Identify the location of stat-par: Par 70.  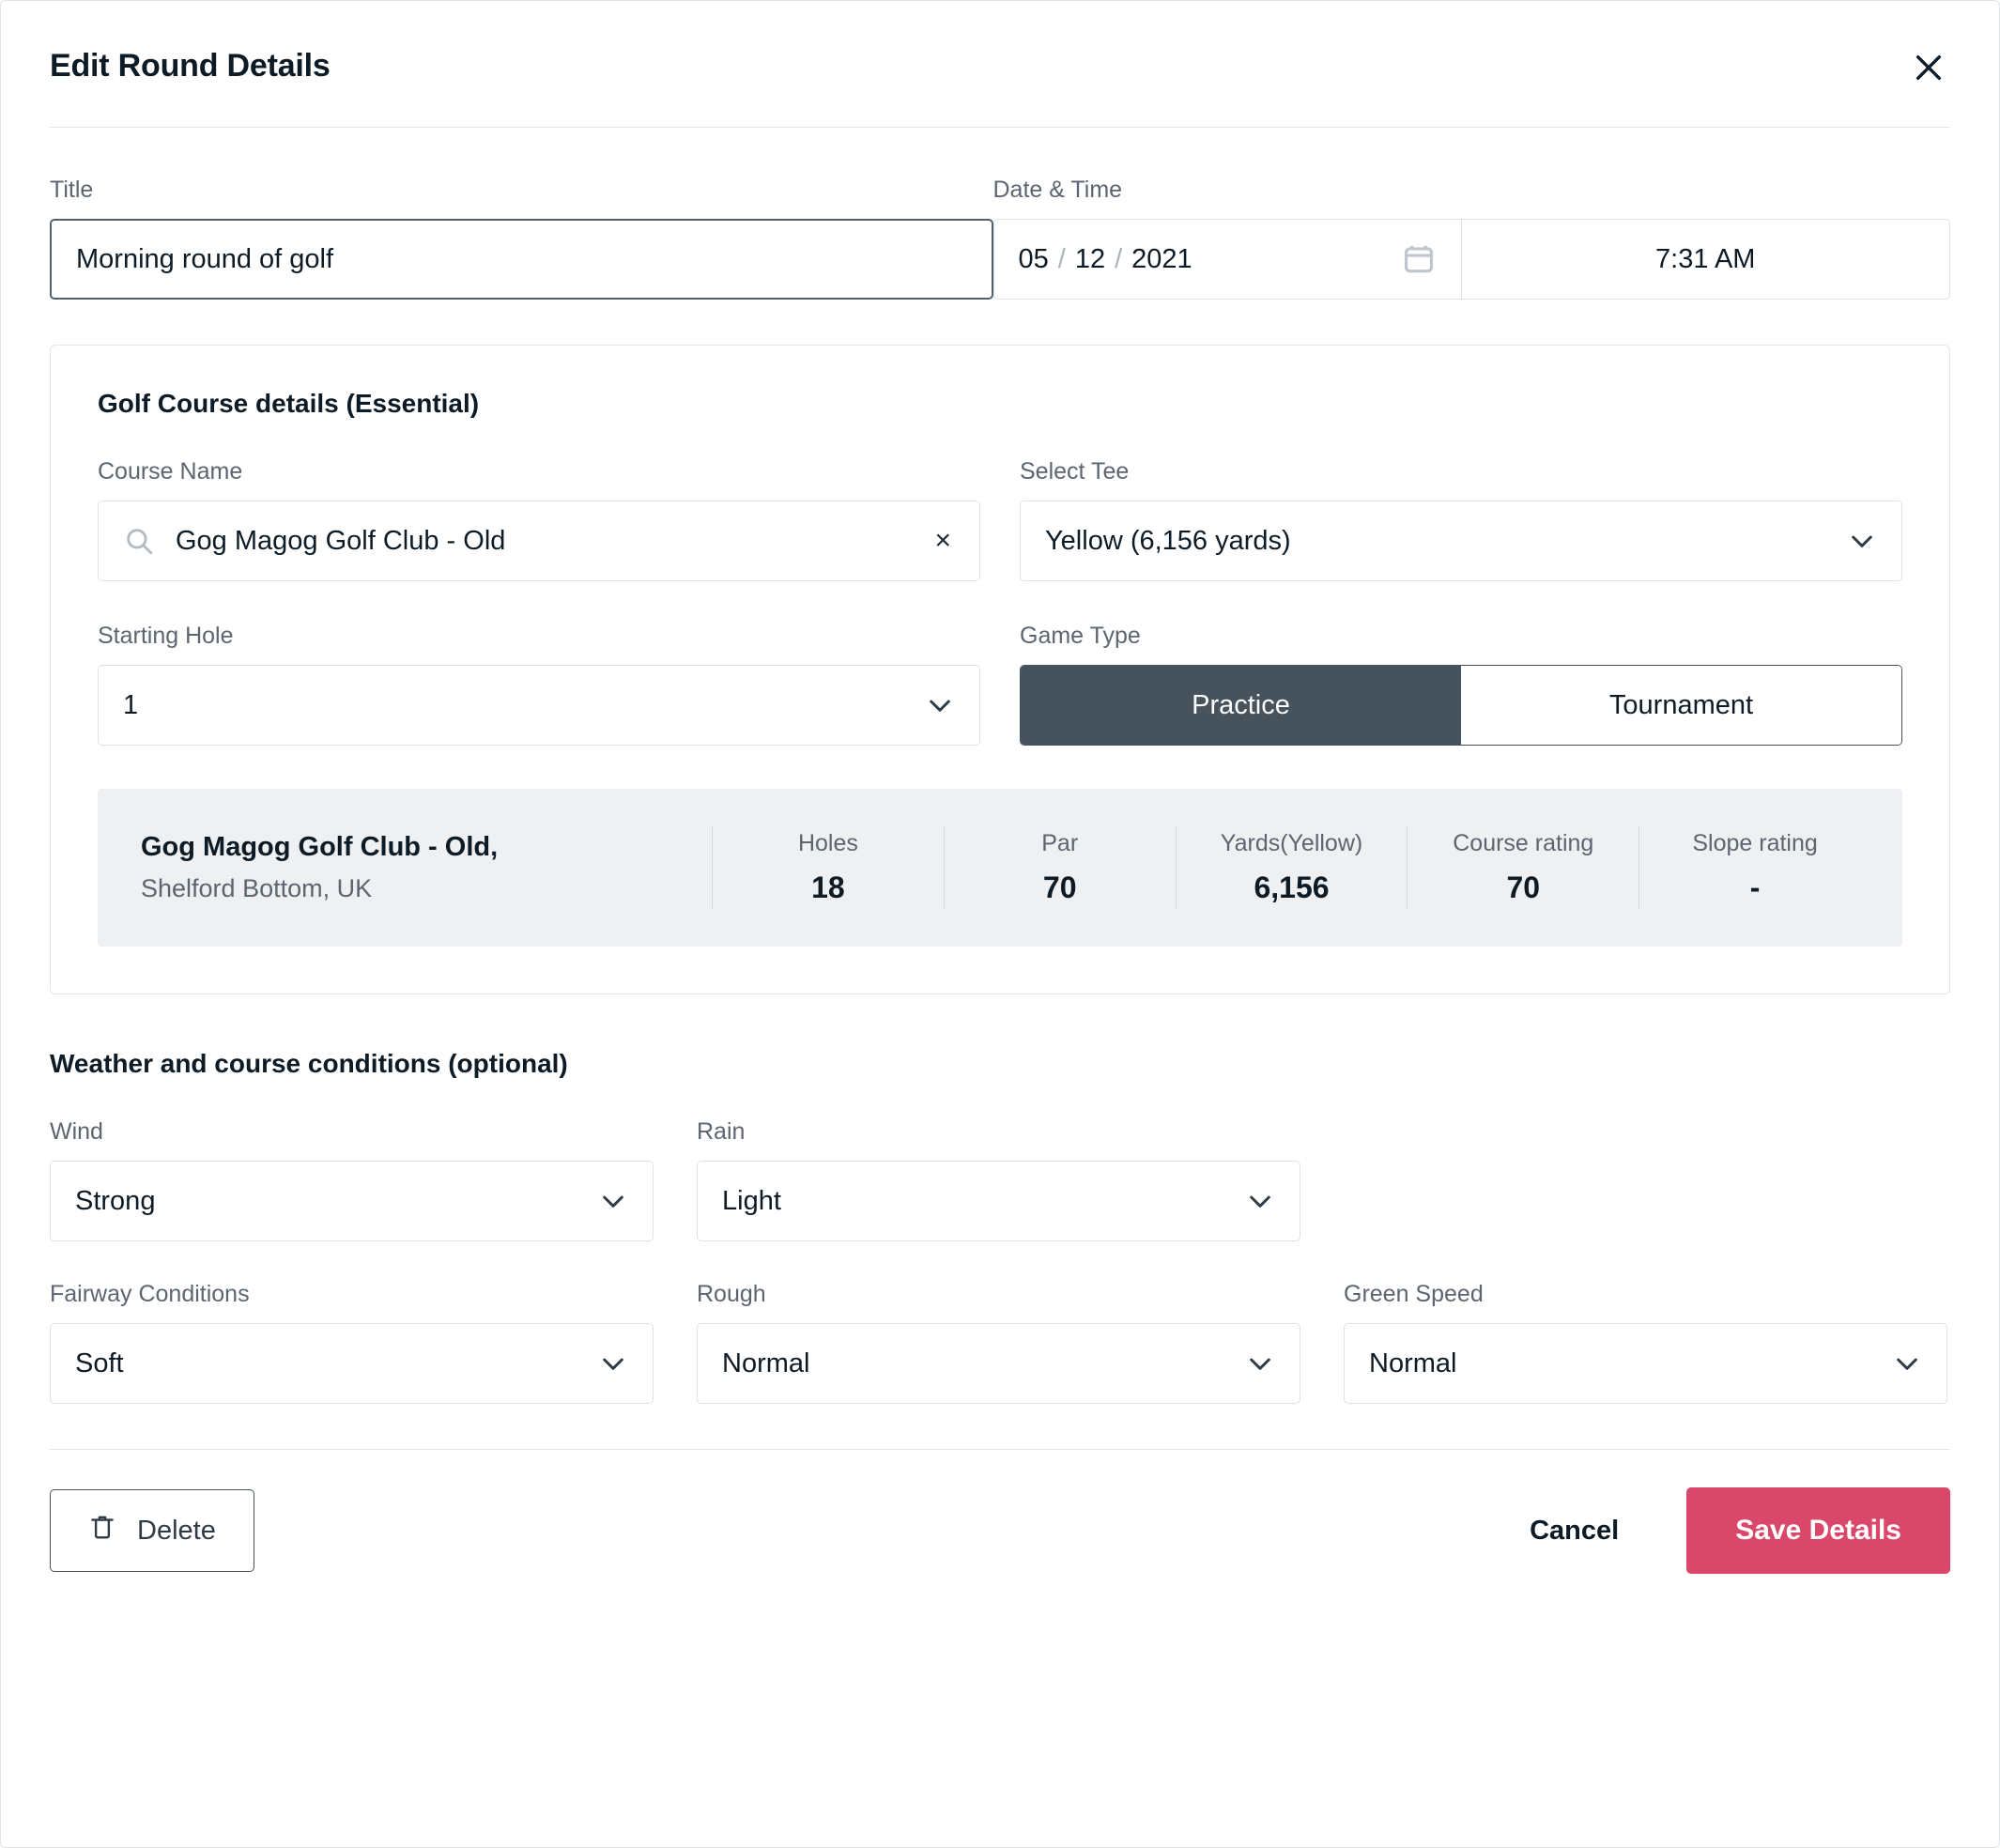
(1059, 867).